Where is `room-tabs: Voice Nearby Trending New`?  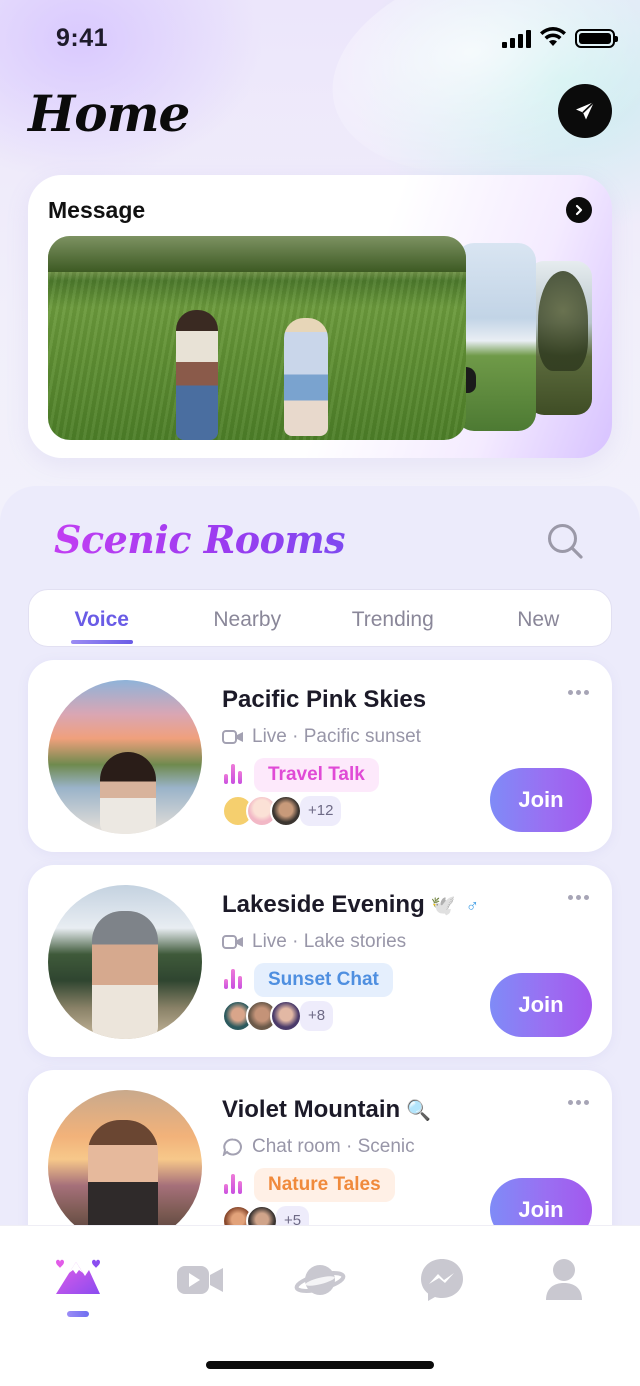
room-tabs: Voice Nearby Trending New is located at coordinates (320, 618).